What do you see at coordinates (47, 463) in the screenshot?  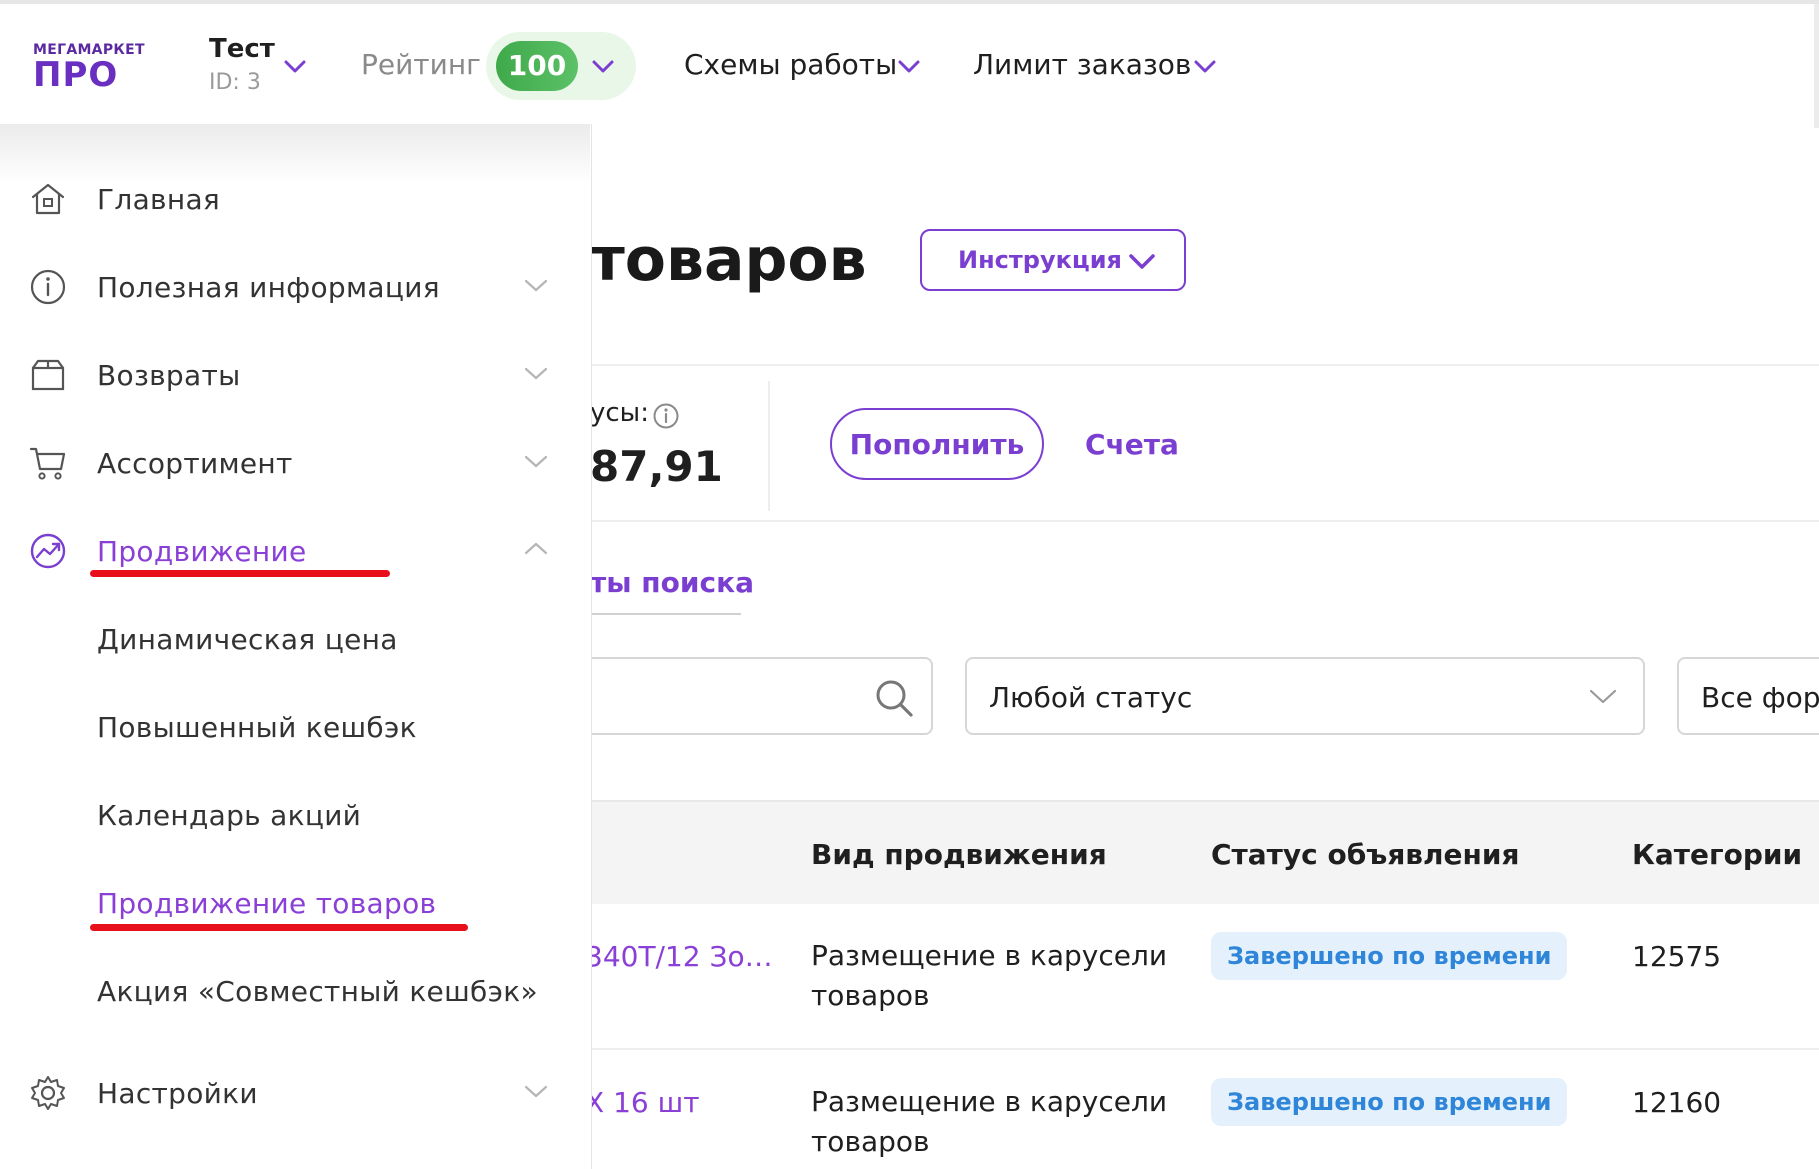 I see `cart-icon` at bounding box center [47, 463].